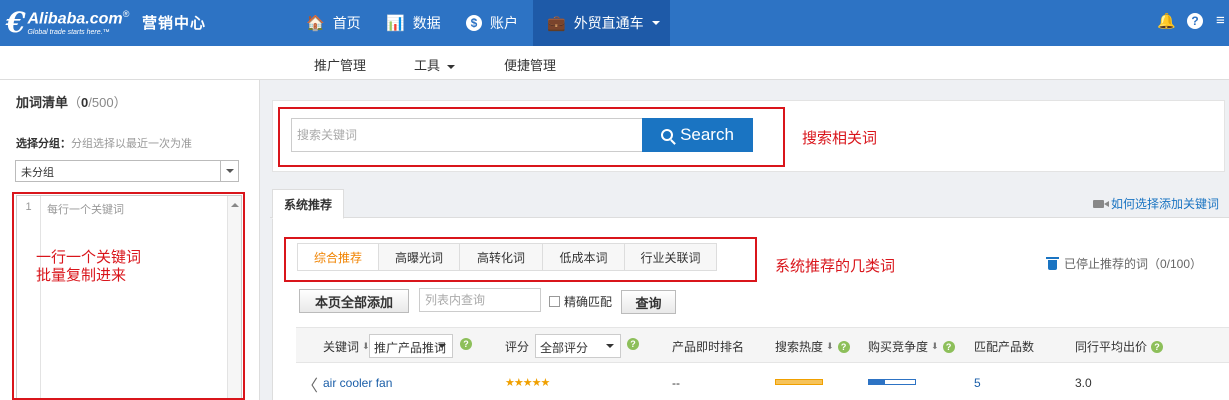 The width and height of the screenshot is (1229, 400). What do you see at coordinates (501, 257) in the screenshot?
I see `subtab-high-conversion: 高转化词` at bounding box center [501, 257].